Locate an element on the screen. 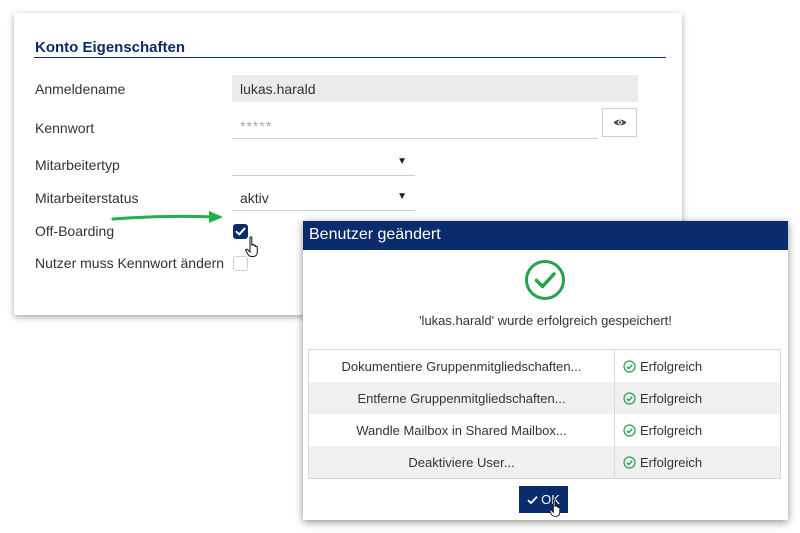  must-change-password-label: Nutzer muss Kennwort ändern is located at coordinates (130, 263).